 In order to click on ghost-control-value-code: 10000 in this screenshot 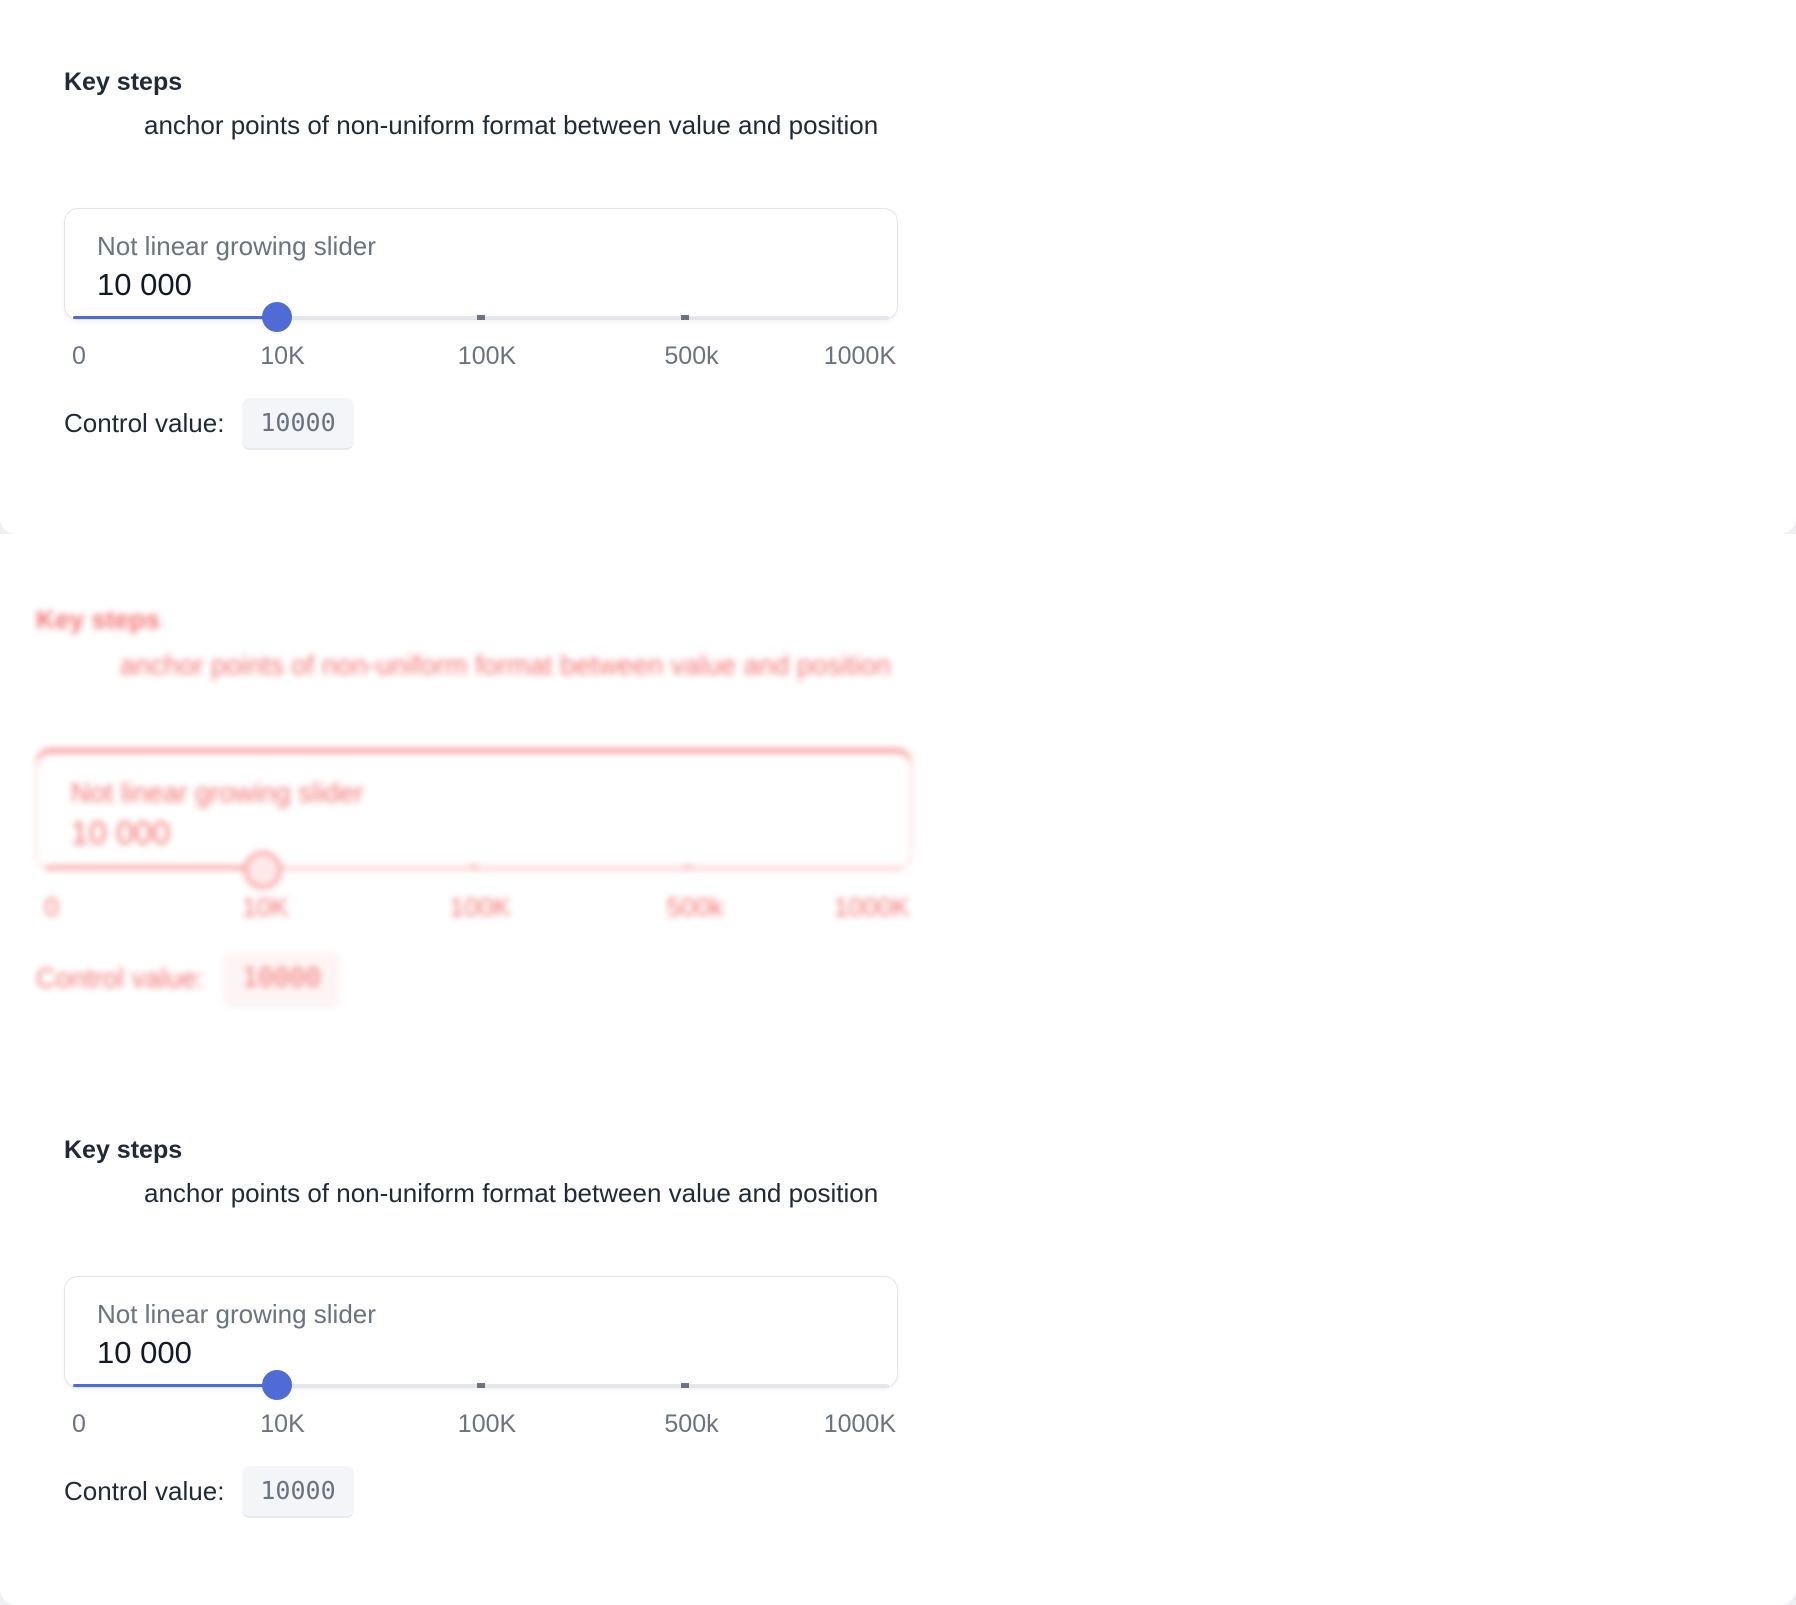, I will do `click(281, 979)`.